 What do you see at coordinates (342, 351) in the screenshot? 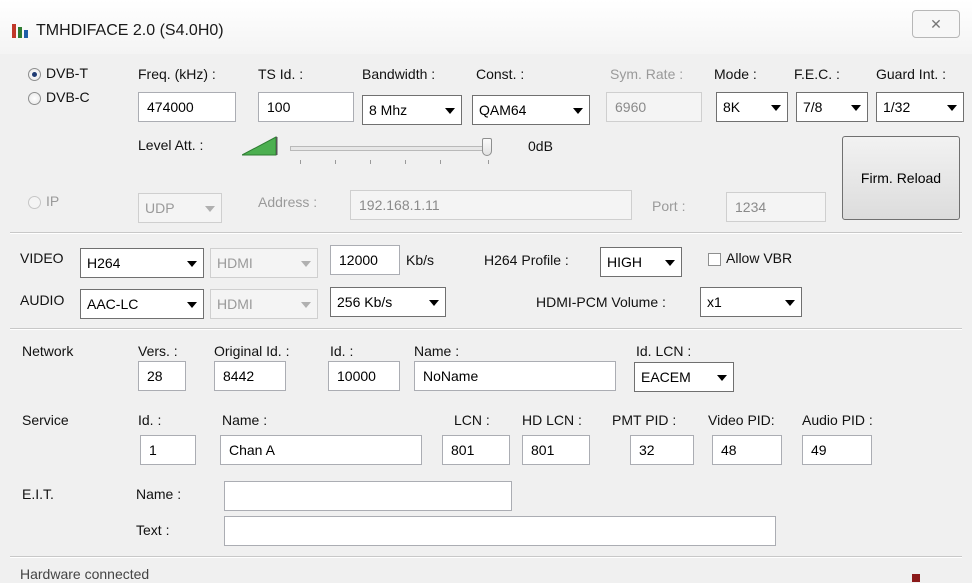
I see `network-id-label: Id. :` at bounding box center [342, 351].